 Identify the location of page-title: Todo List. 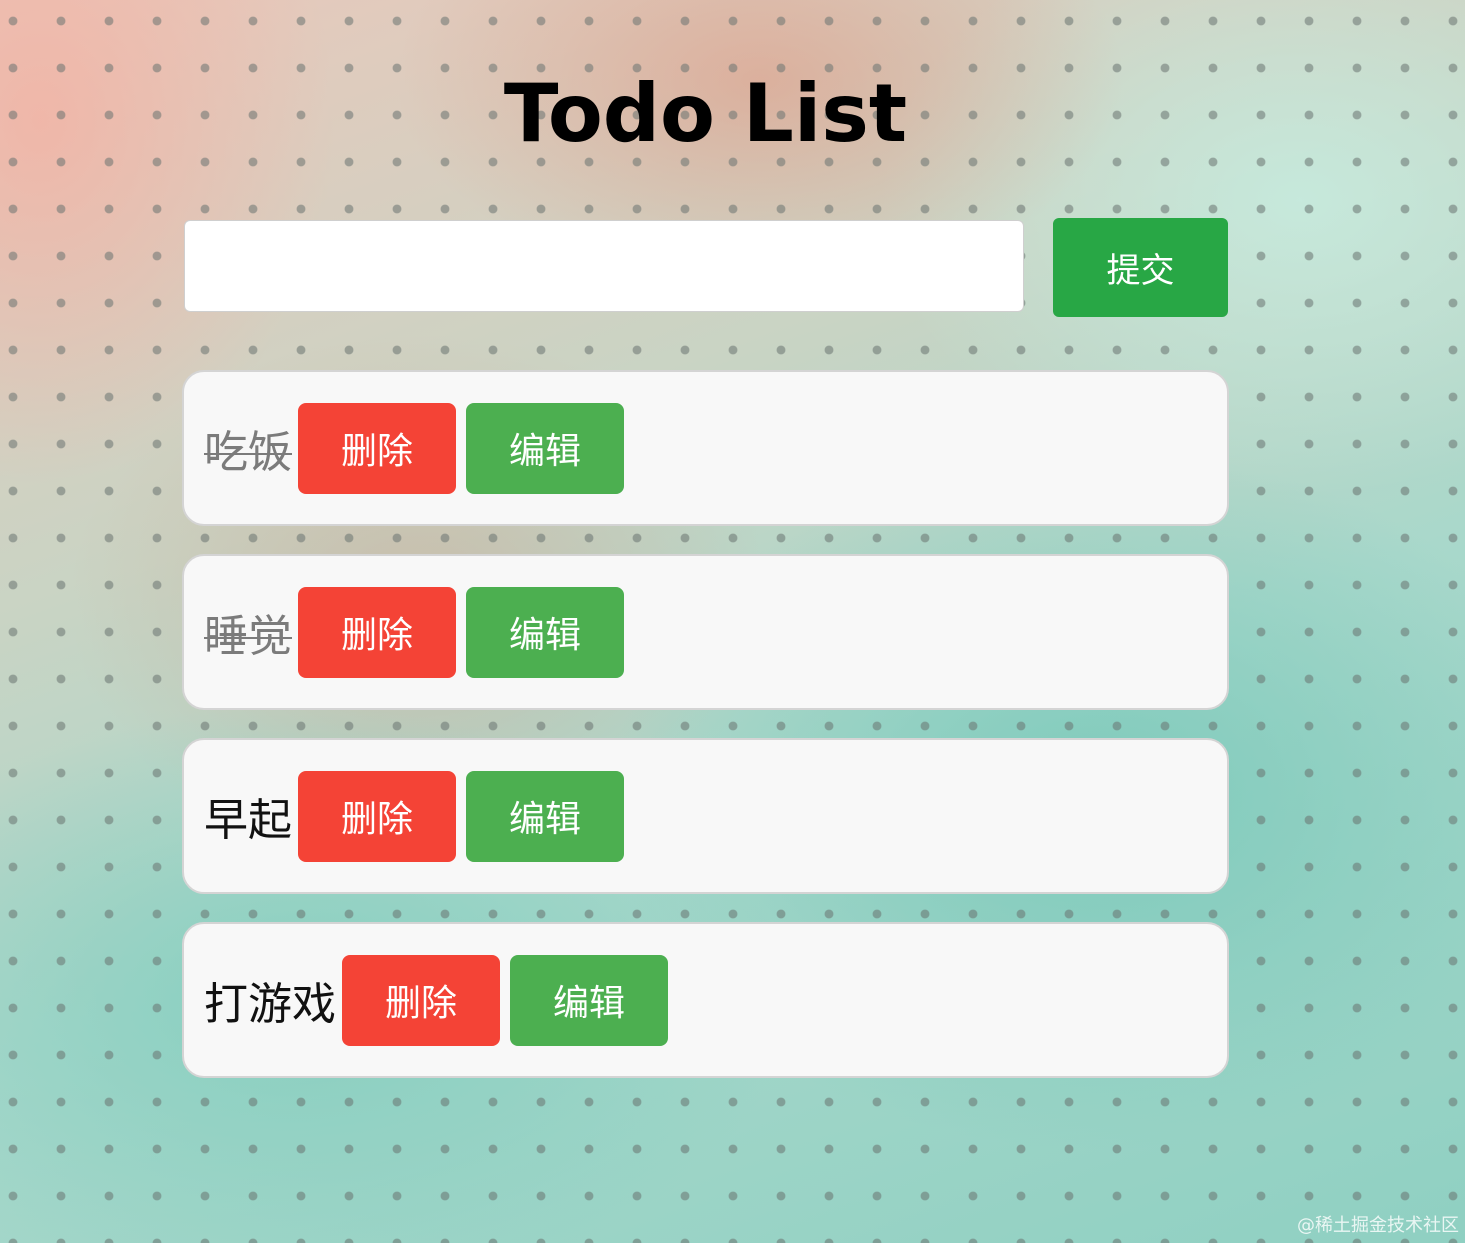
(705, 113).